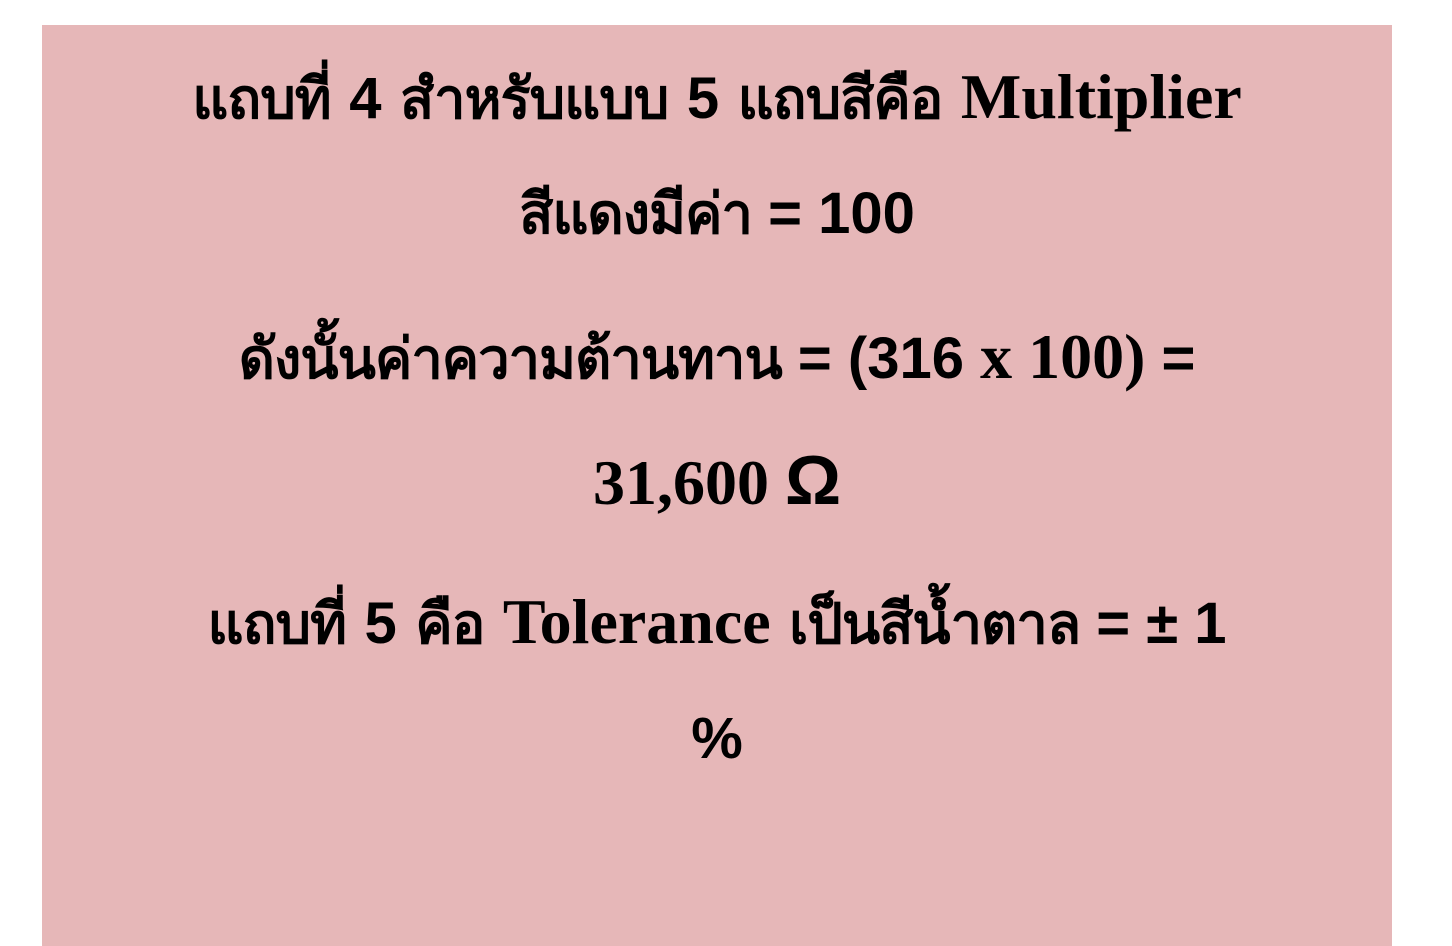 This screenshot has height=946, width=1452. What do you see at coordinates (1153, 623) in the screenshot?
I see `tolerance-value: = ± 1` at bounding box center [1153, 623].